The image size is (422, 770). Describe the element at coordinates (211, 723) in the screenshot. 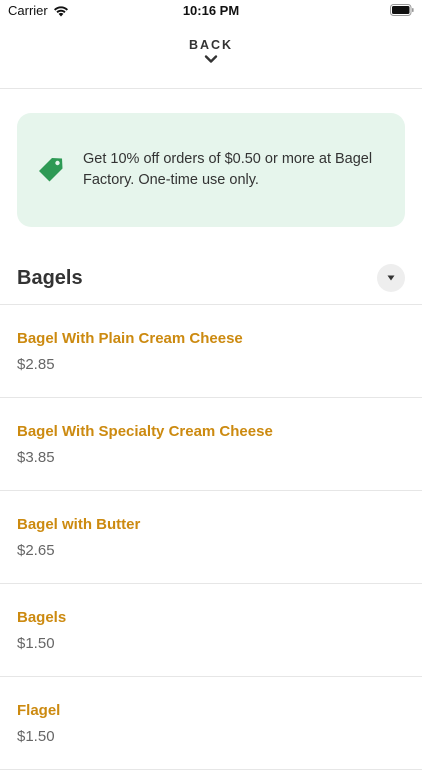

I see `menu-item: Flagel $1.50` at that location.